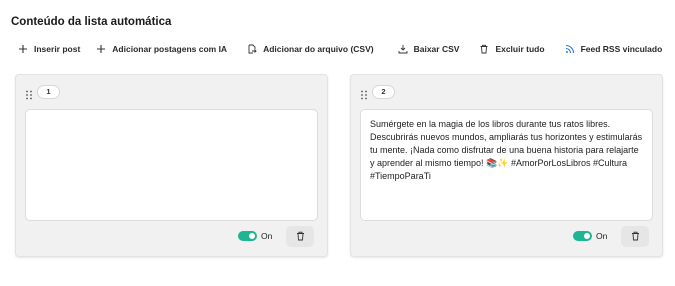 This screenshot has width=675, height=286. I want to click on file-import-icon, so click(252, 49).